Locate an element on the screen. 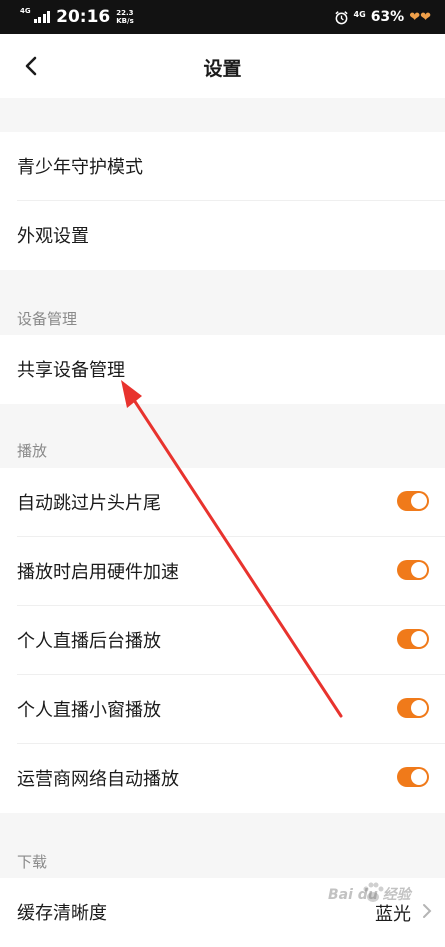 This screenshot has height=947, width=445. network-type-right: 4G is located at coordinates (359, 14).